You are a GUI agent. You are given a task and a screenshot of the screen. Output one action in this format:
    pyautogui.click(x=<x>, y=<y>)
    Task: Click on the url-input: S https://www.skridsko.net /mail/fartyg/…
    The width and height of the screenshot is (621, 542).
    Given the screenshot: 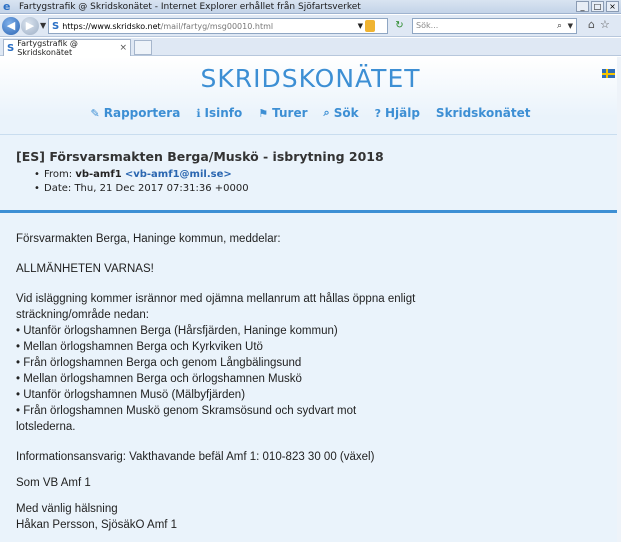 What is the action you would take?
    pyautogui.click(x=218, y=26)
    